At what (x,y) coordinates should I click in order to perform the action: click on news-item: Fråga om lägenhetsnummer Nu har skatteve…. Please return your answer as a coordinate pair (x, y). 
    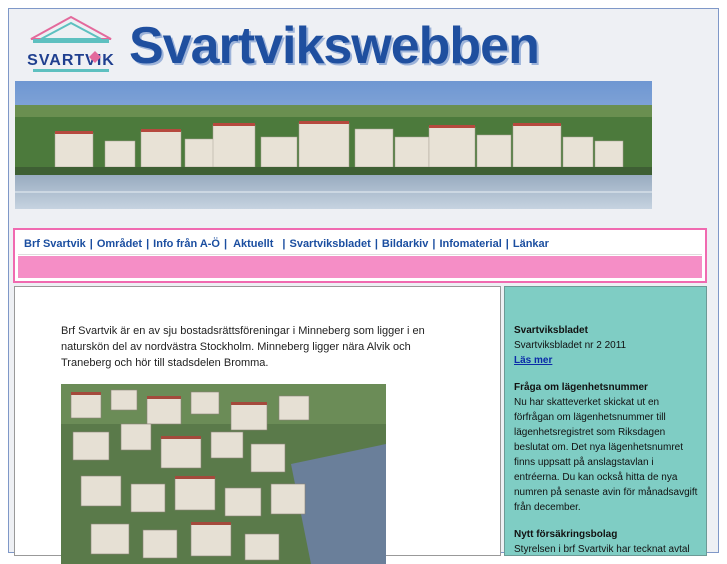
    Looking at the image, I should click on (606, 447).